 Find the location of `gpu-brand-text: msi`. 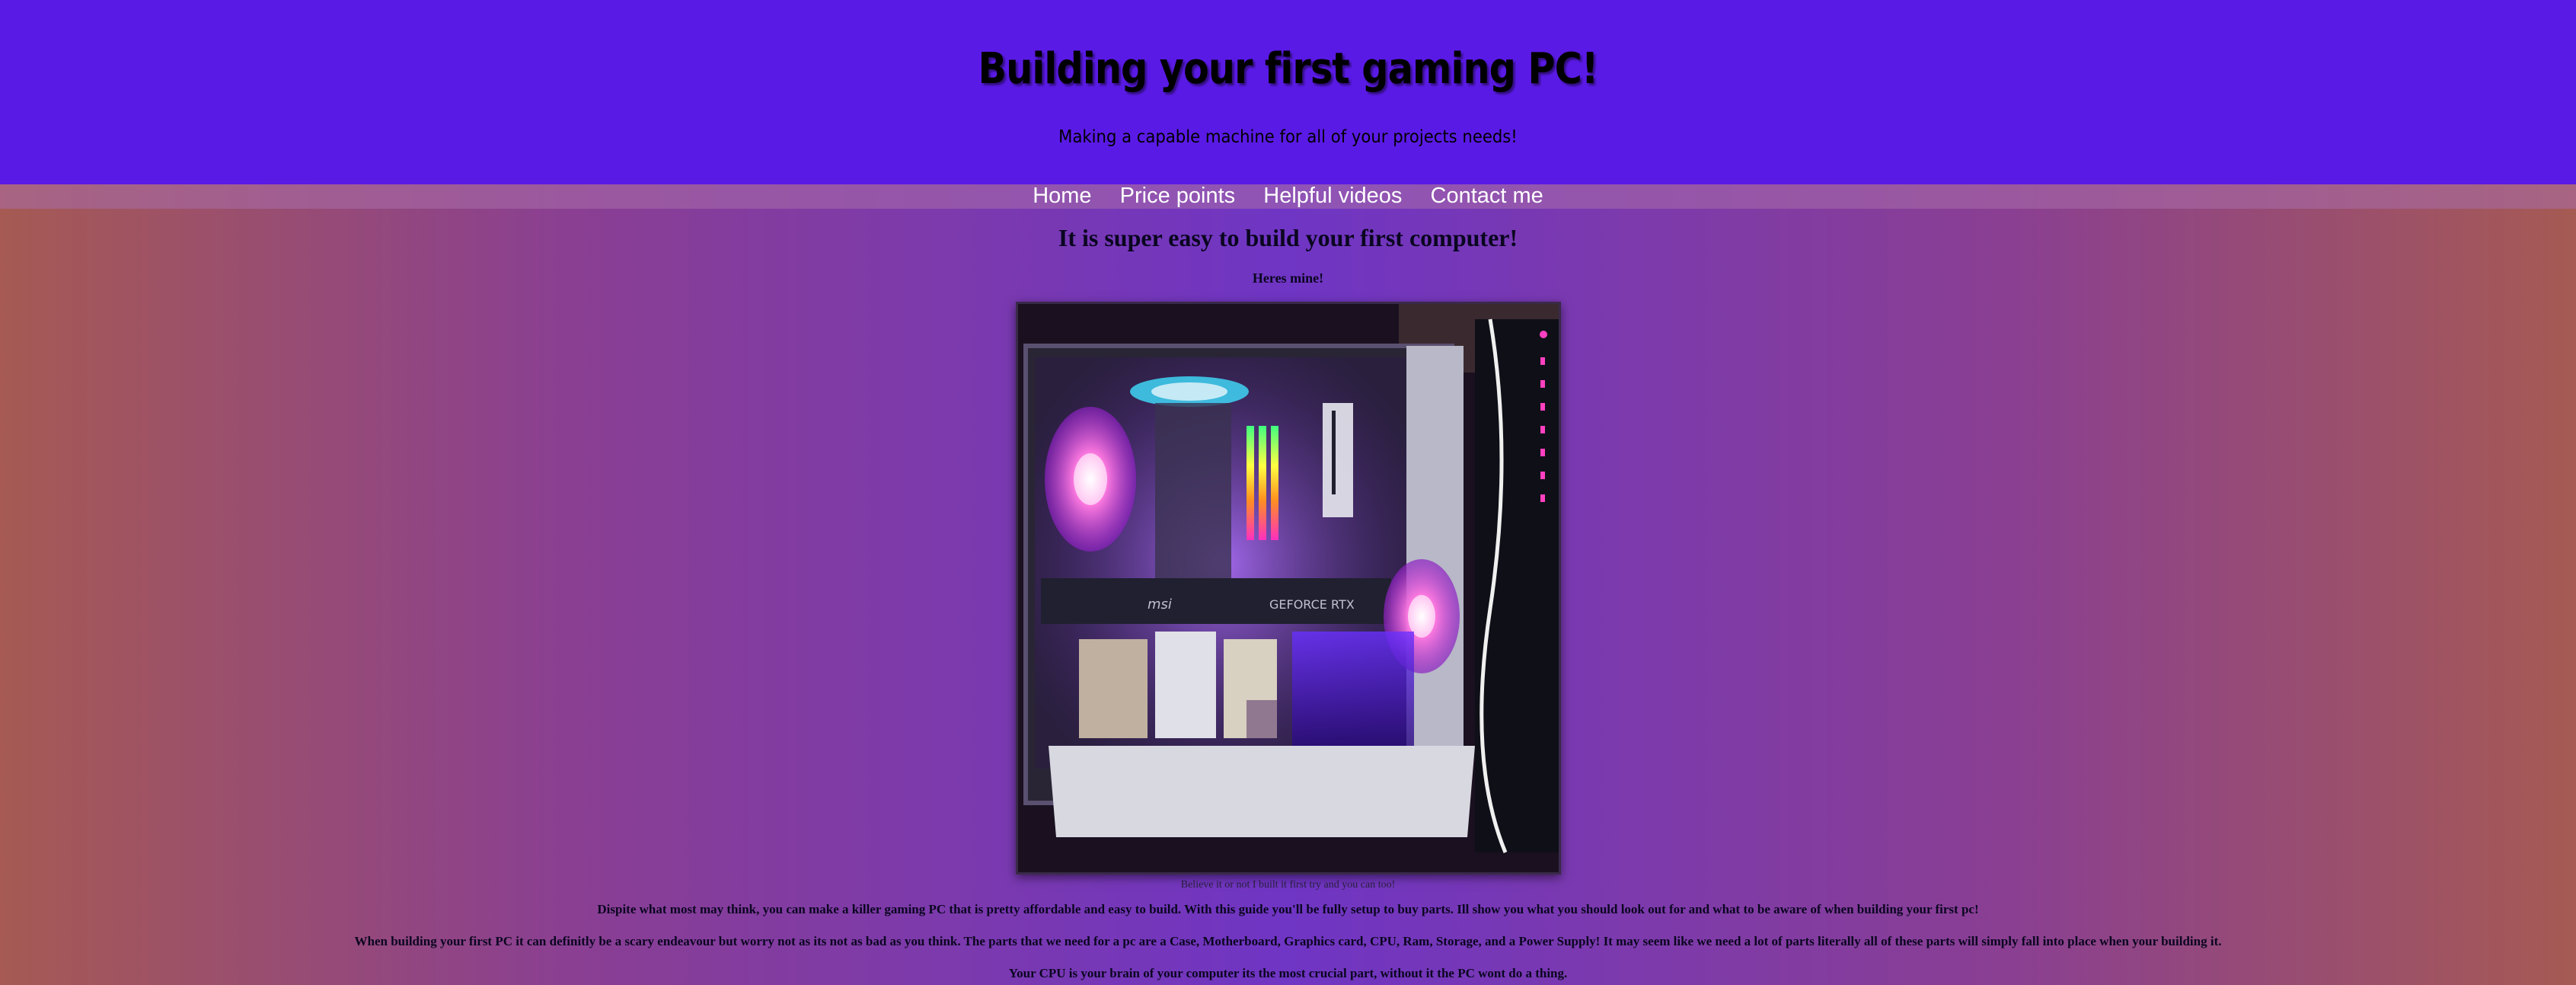

gpu-brand-text: msi is located at coordinates (1160, 604).